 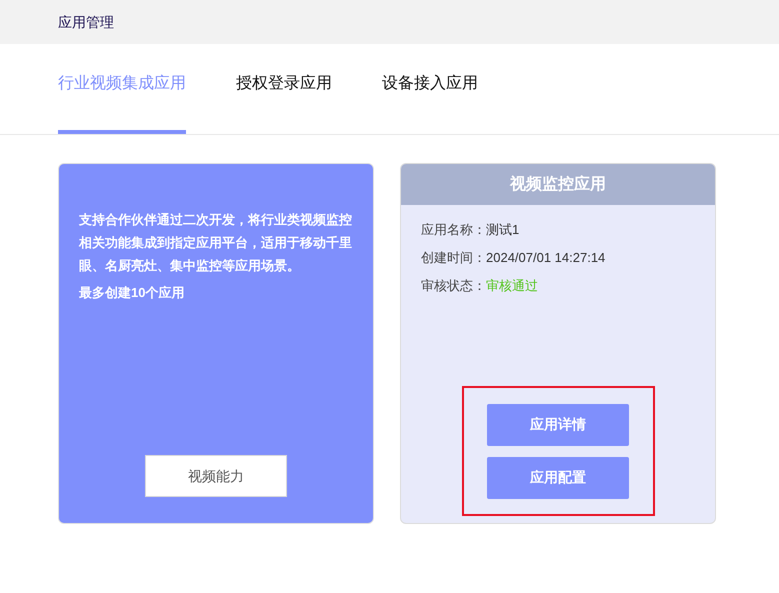 I want to click on field-value: 审核通过, so click(x=512, y=286).